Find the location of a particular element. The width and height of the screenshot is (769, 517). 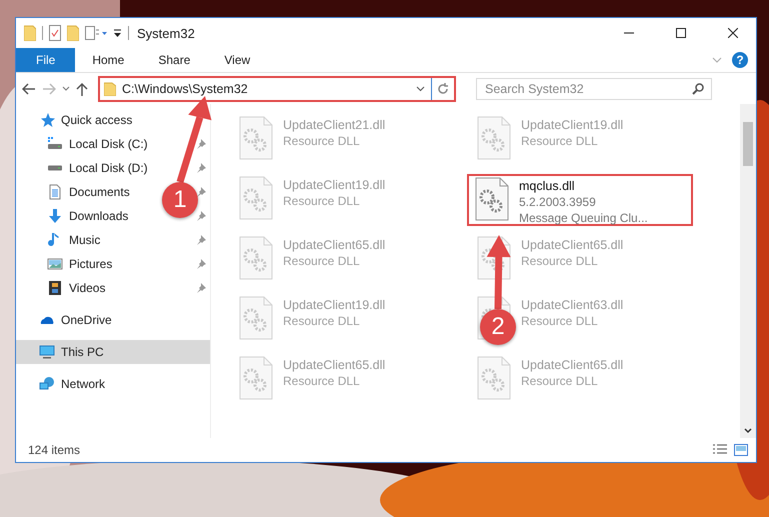

address-path: C:\Windows\System32 is located at coordinates (185, 89).